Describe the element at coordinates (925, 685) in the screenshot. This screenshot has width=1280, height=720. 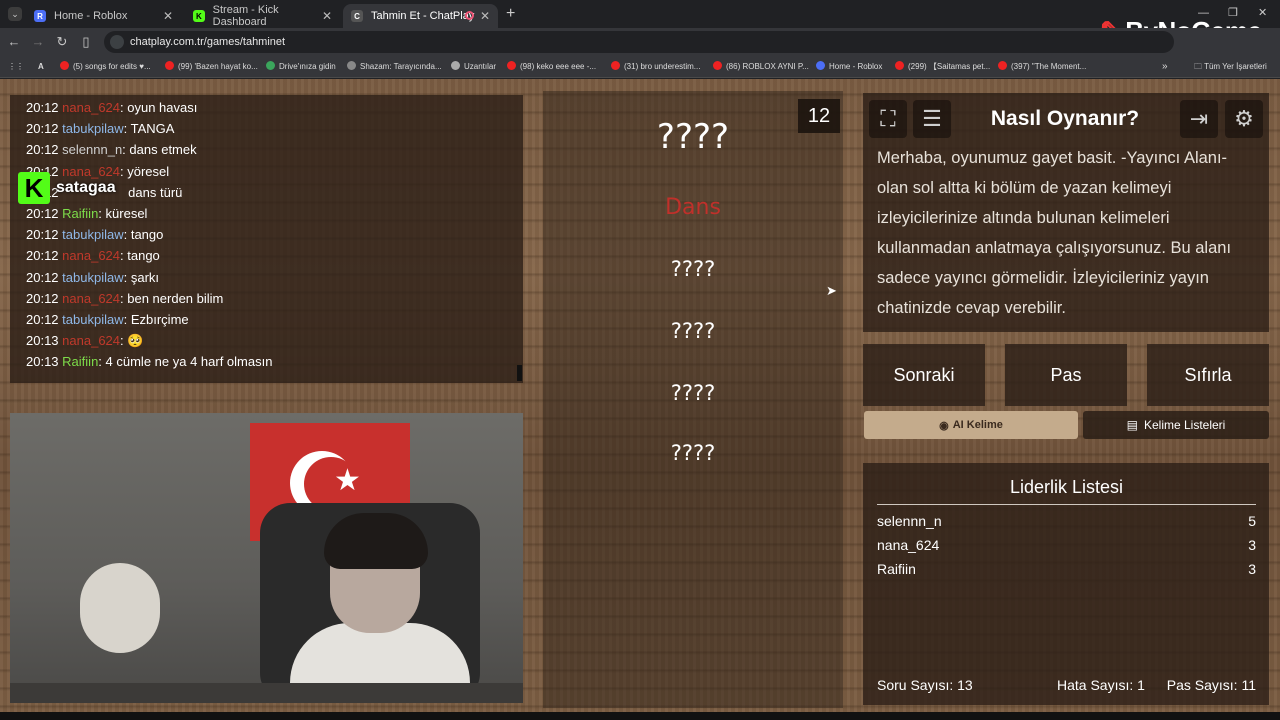
I see `question-count: Soru Sayısı: 13` at that location.